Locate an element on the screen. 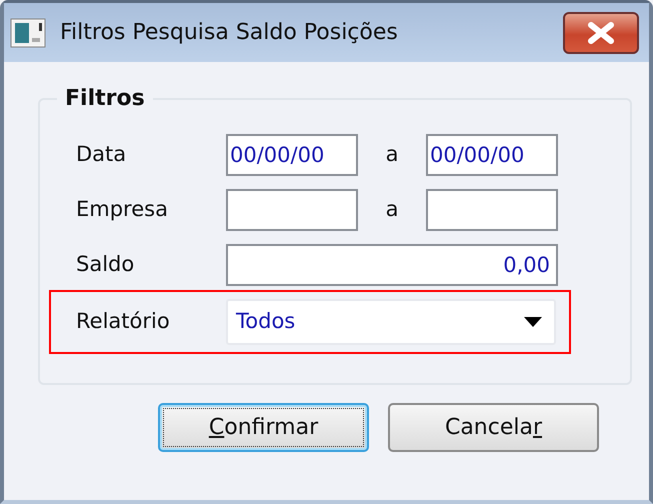  field-label: Saldo is located at coordinates (106, 264).